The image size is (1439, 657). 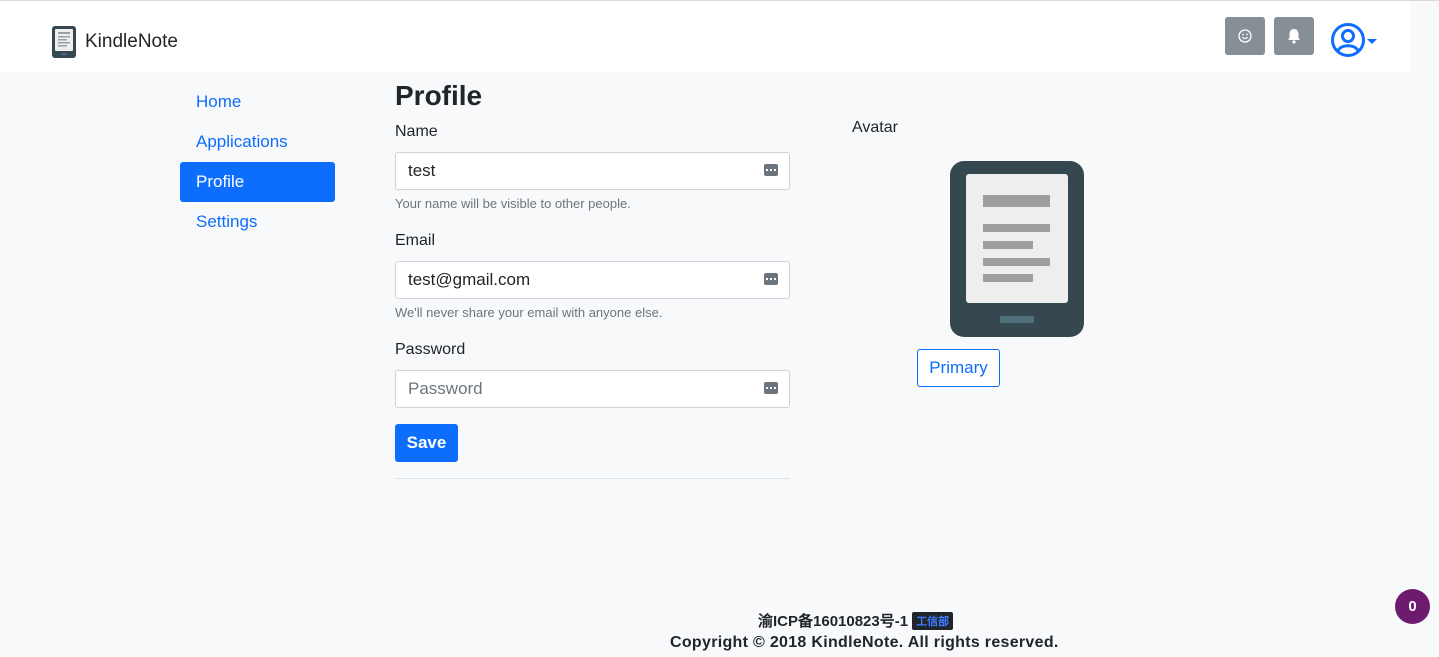 I want to click on name-input, so click(x=592, y=171).